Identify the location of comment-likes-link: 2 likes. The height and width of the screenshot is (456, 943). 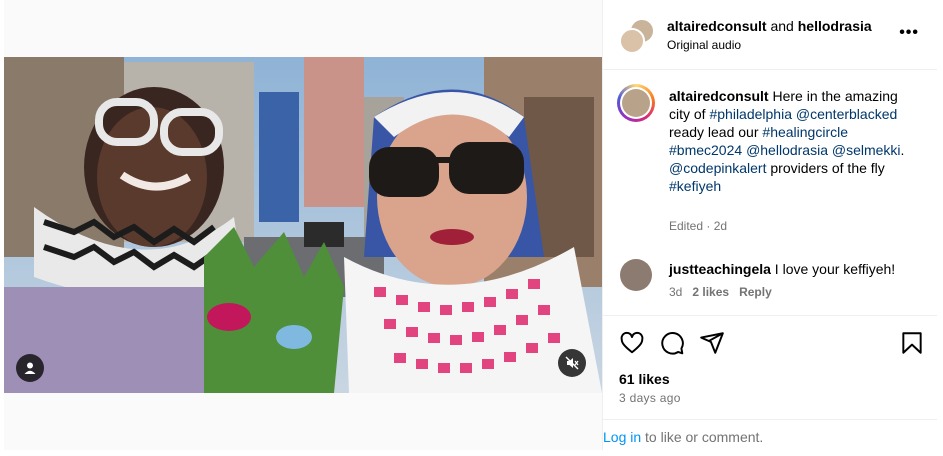
(710, 292).